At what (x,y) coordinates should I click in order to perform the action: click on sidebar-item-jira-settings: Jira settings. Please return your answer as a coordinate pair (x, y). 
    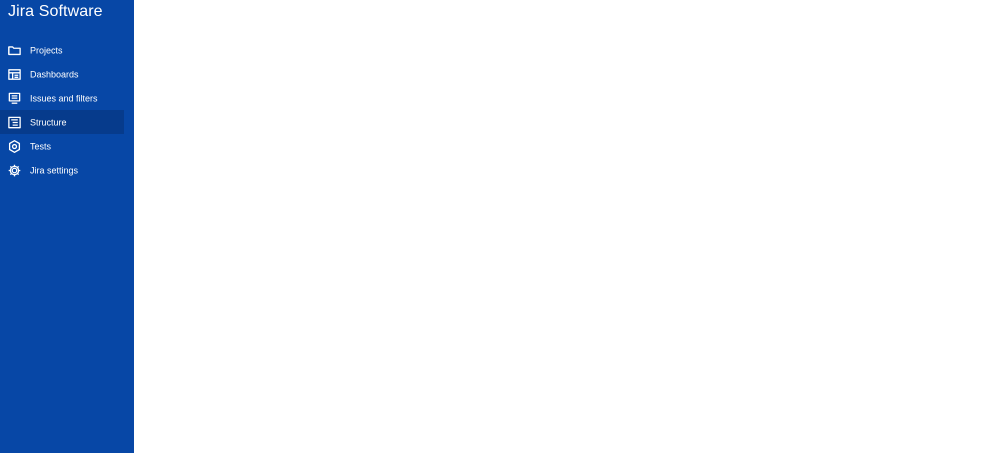
    Looking at the image, I should click on (62, 170).